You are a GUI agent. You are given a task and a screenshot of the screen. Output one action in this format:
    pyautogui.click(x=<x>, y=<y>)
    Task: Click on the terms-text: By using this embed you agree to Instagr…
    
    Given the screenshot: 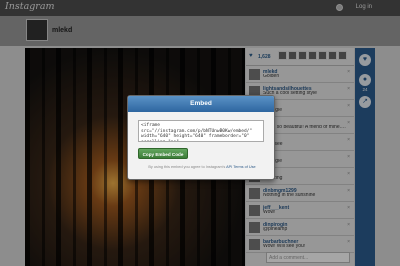 What is the action you would take?
    pyautogui.click(x=201, y=167)
    